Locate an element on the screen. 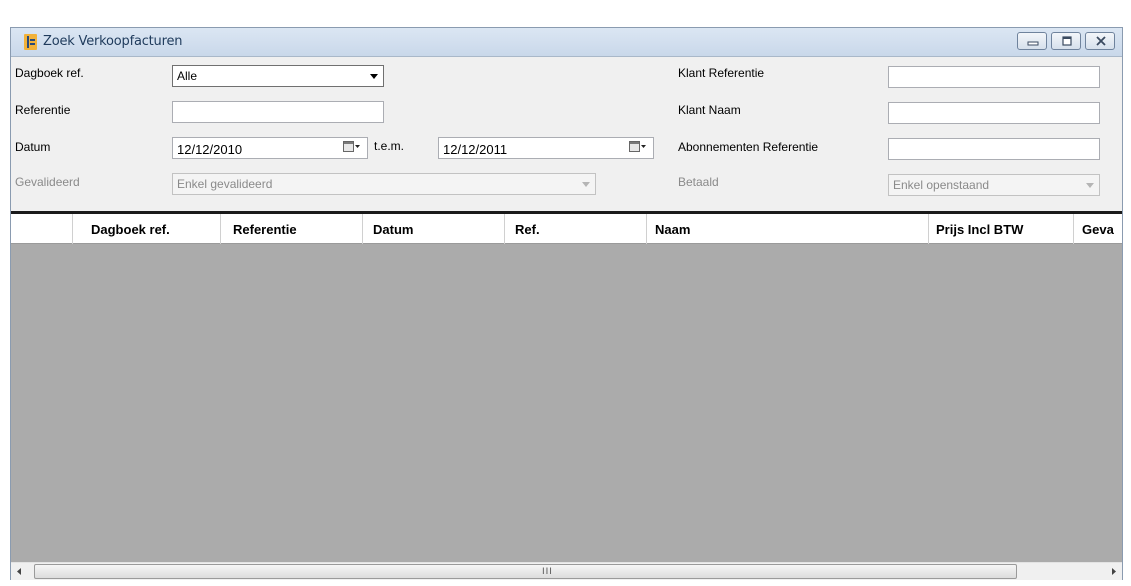  tem-label: t.e.m. is located at coordinates (389, 146).